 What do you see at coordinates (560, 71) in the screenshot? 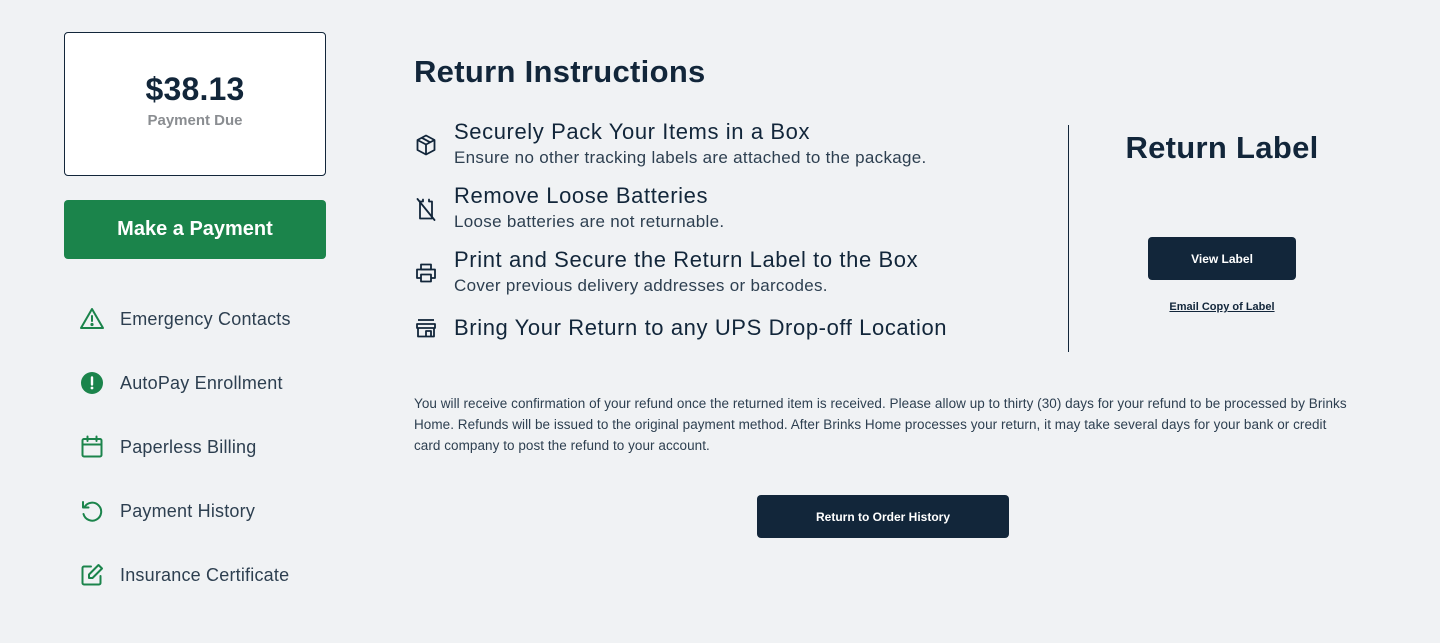
I see `page-title: Return Instructions` at bounding box center [560, 71].